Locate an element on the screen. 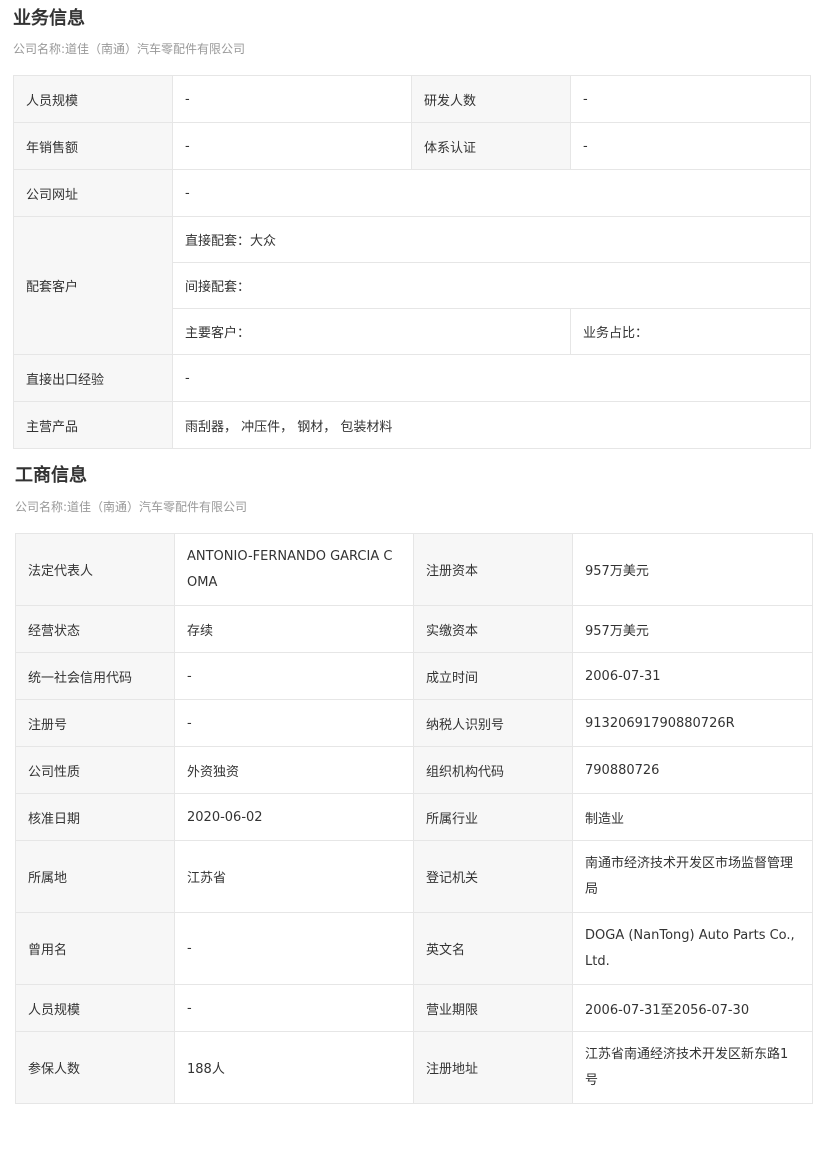 Image resolution: width=826 pixels, height=1150 pixels. table-row: 统一社会信用代码 - 成立时间 2006-07-31 is located at coordinates (414, 676).